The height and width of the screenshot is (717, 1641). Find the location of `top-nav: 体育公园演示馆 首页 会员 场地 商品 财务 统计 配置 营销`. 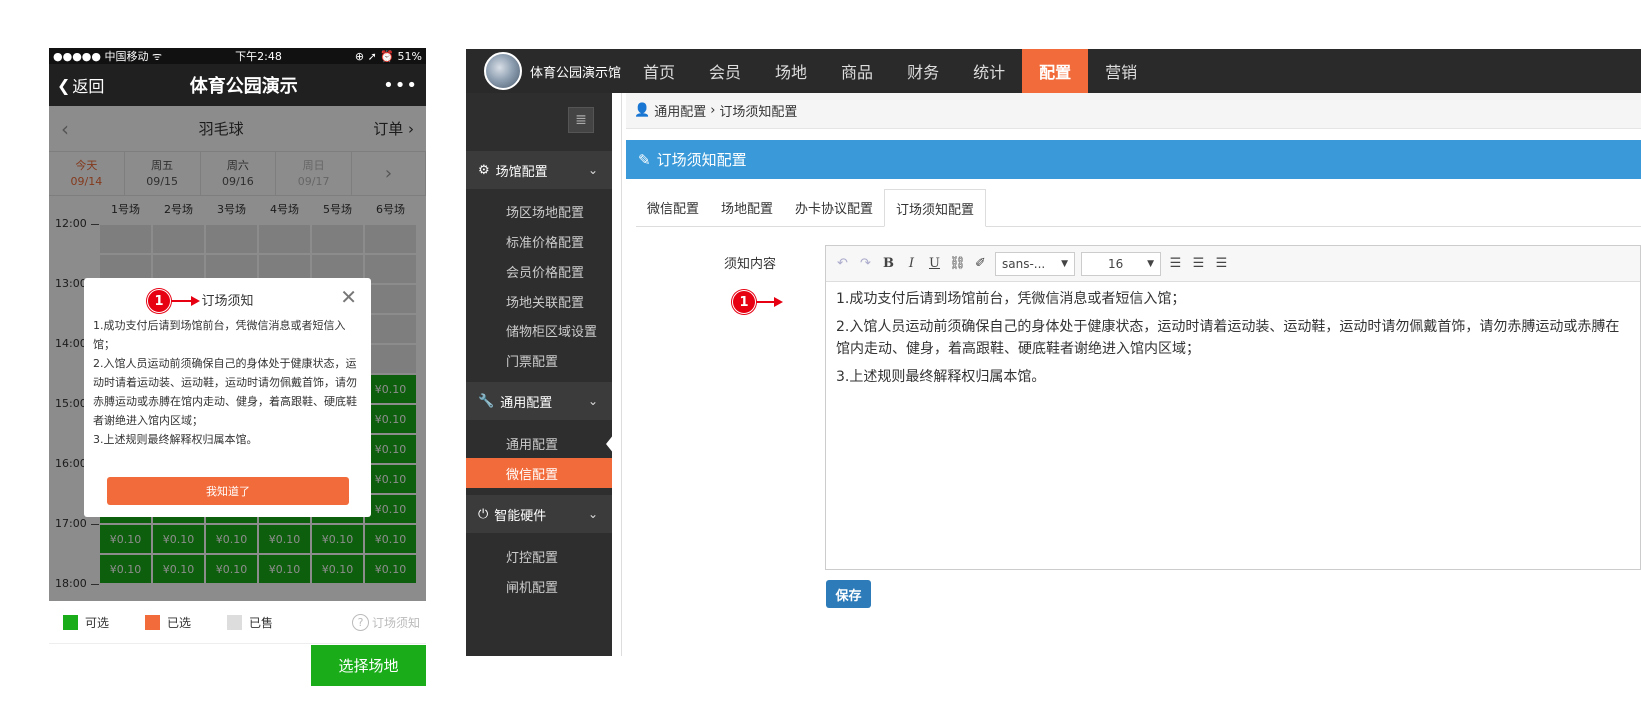

top-nav: 体育公园演示馆 首页 会员 场地 商品 财务 统计 配置 营销 is located at coordinates (1053, 71).